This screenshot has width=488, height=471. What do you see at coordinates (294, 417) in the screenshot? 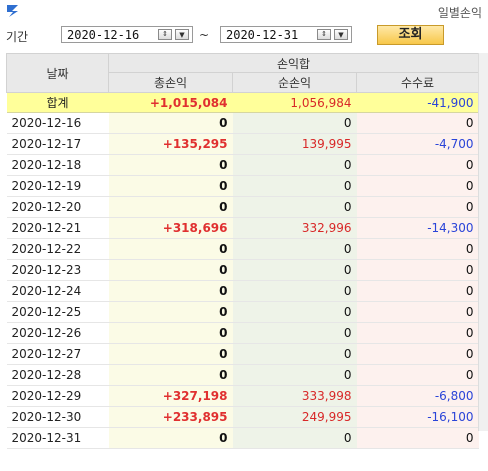
I see `row-net-pnl: 249,995` at bounding box center [294, 417].